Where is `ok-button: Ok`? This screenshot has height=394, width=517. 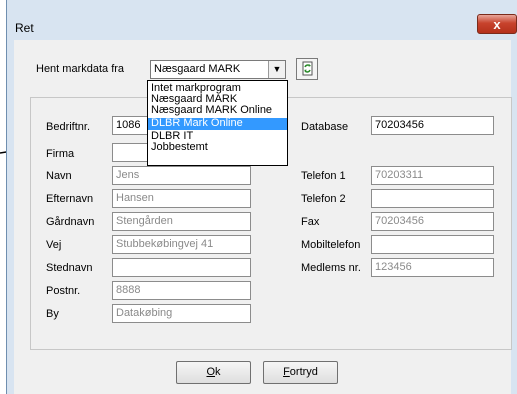
ok-button: Ok is located at coordinates (213, 372).